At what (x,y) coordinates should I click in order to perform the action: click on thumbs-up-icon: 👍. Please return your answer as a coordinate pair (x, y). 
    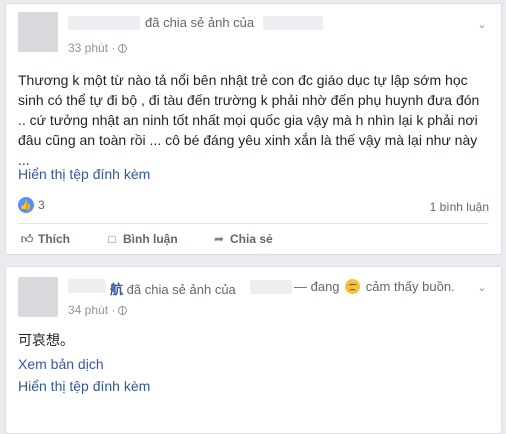
    Looking at the image, I should click on (26, 205).